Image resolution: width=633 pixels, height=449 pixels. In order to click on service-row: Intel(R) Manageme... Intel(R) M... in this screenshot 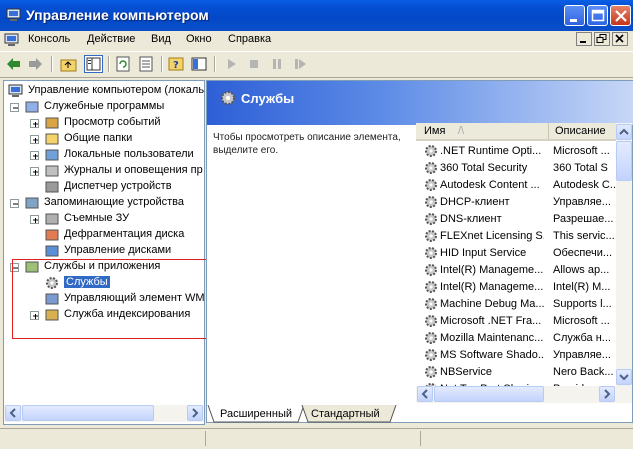, I will do `click(518, 287)`.